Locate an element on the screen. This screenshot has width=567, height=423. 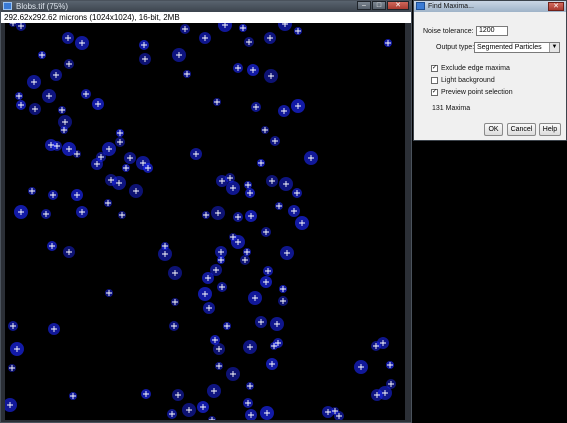
noise-tolerance-input: 1200 is located at coordinates (492, 31).